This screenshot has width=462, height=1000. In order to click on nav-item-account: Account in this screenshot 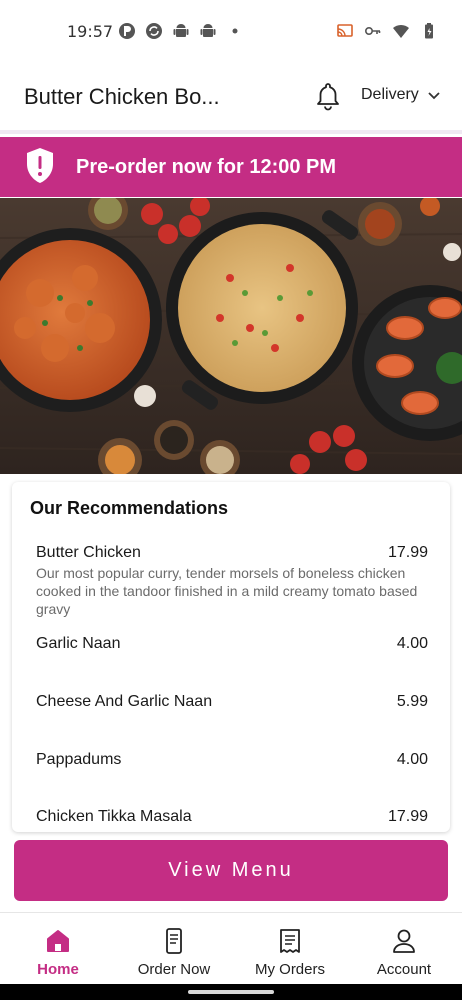, I will do `click(404, 949)`.